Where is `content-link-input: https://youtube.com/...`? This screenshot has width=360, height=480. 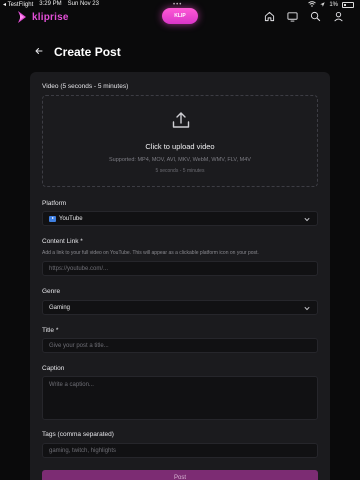
content-link-input: https://youtube.com/... is located at coordinates (180, 268).